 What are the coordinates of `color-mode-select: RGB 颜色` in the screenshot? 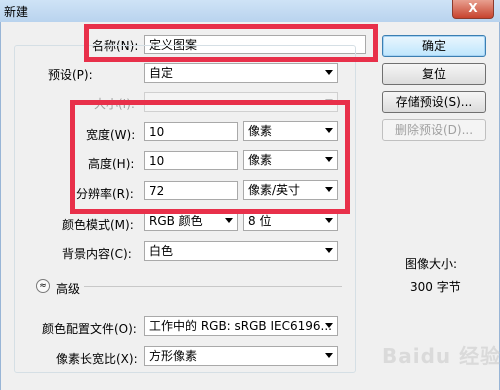 It's located at (191, 221).